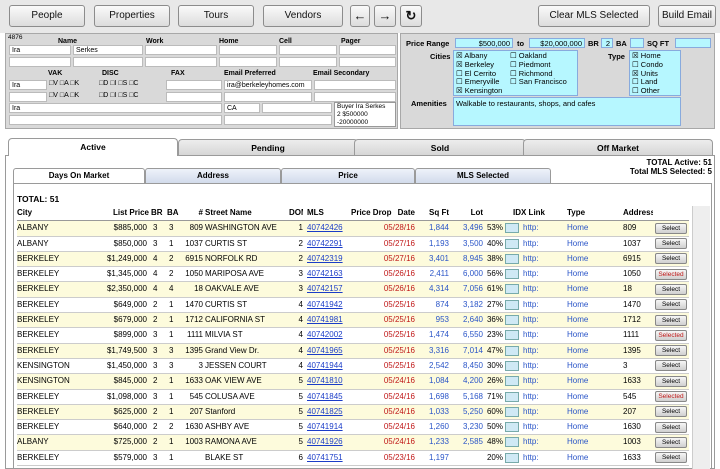 This screenshot has width=720, height=469. I want to click on properties-button: Properties, so click(132, 16).